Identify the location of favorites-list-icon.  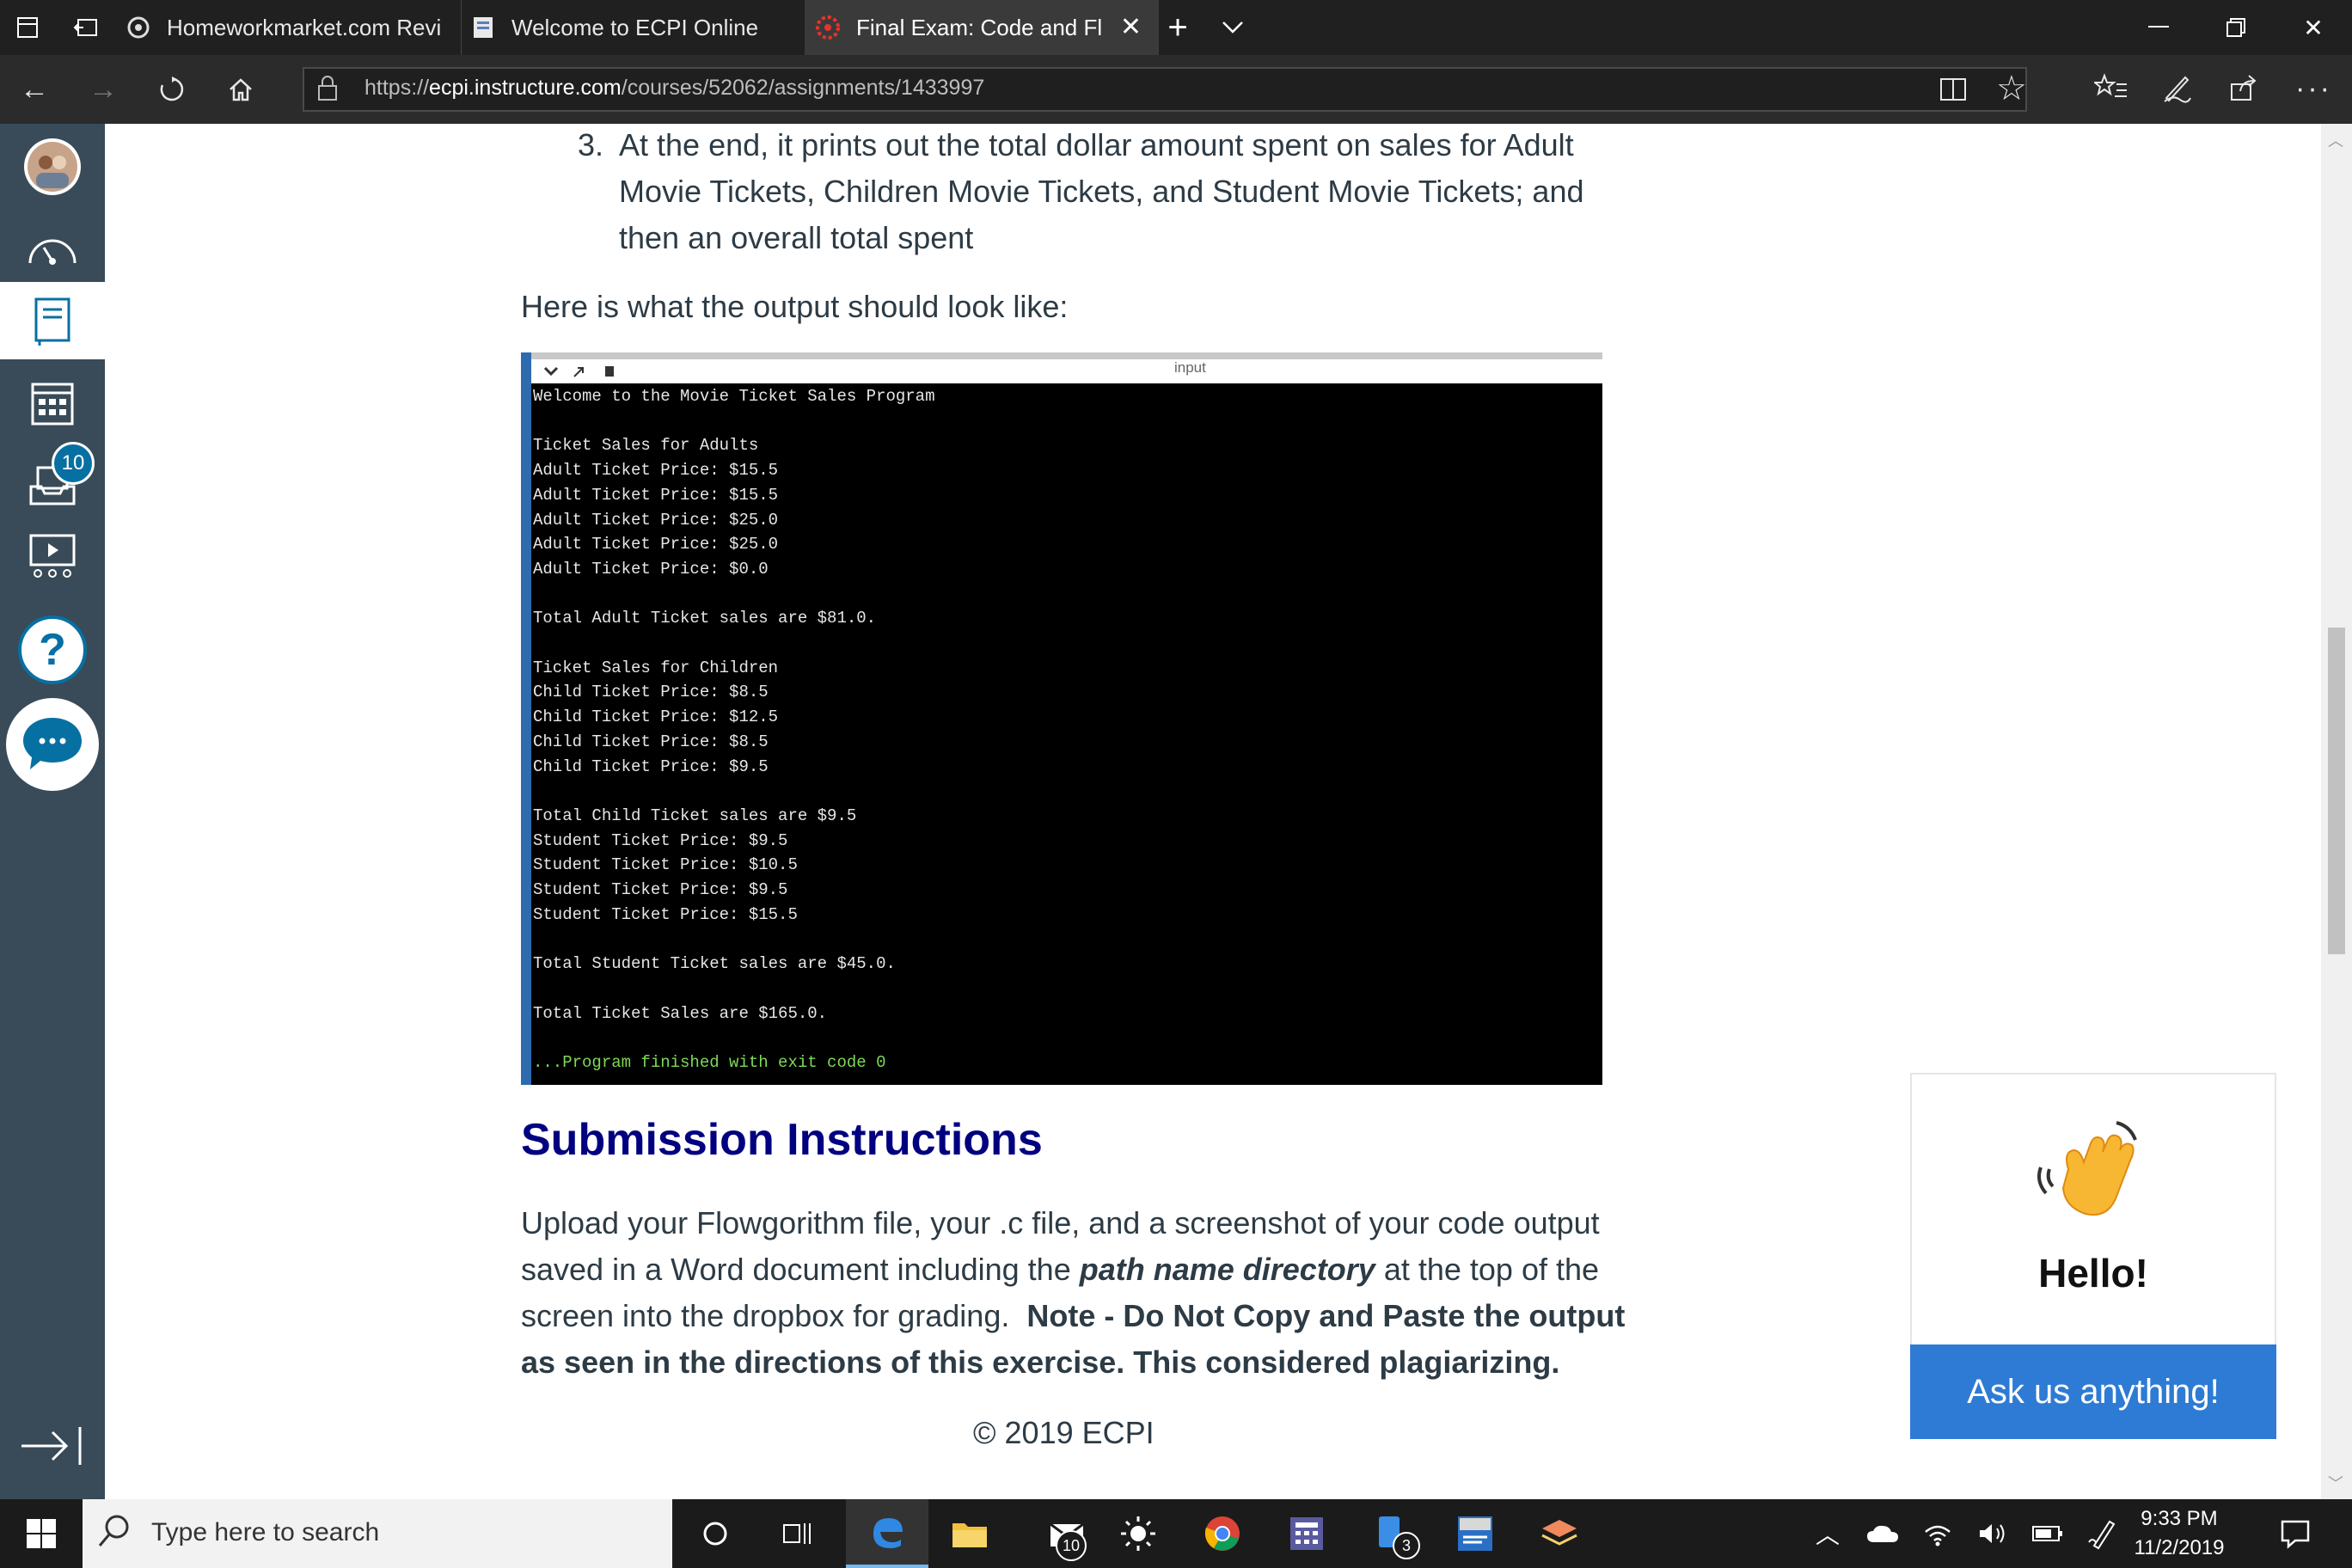
(2110, 89).